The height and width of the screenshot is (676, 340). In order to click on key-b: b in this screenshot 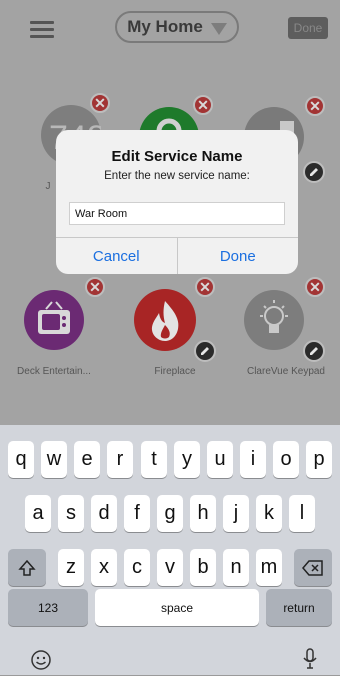, I will do `click(203, 567)`.